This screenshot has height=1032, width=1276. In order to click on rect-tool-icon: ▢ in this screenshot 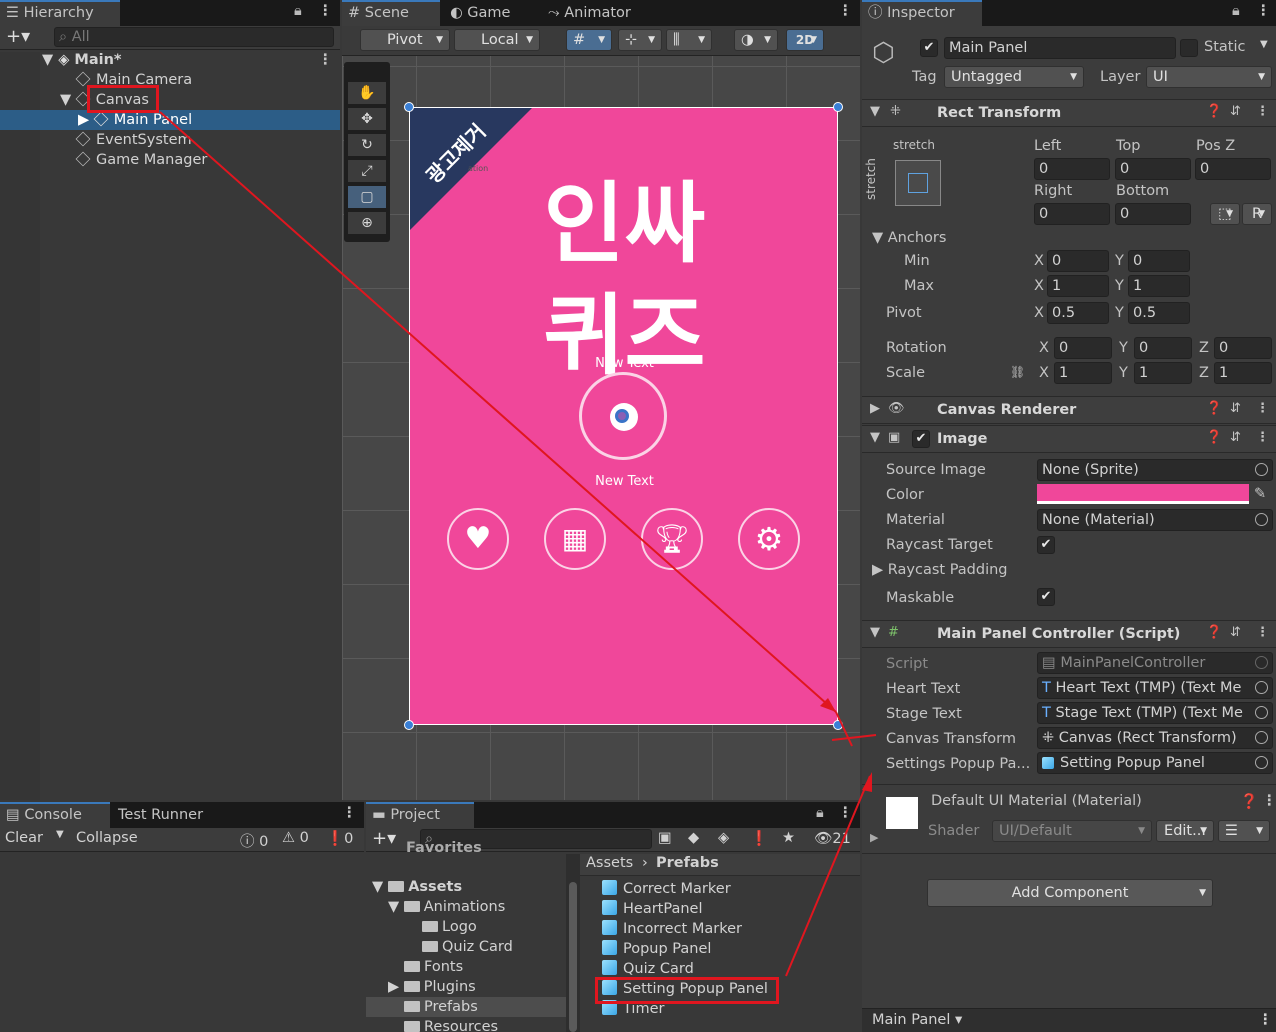, I will do `click(367, 197)`.